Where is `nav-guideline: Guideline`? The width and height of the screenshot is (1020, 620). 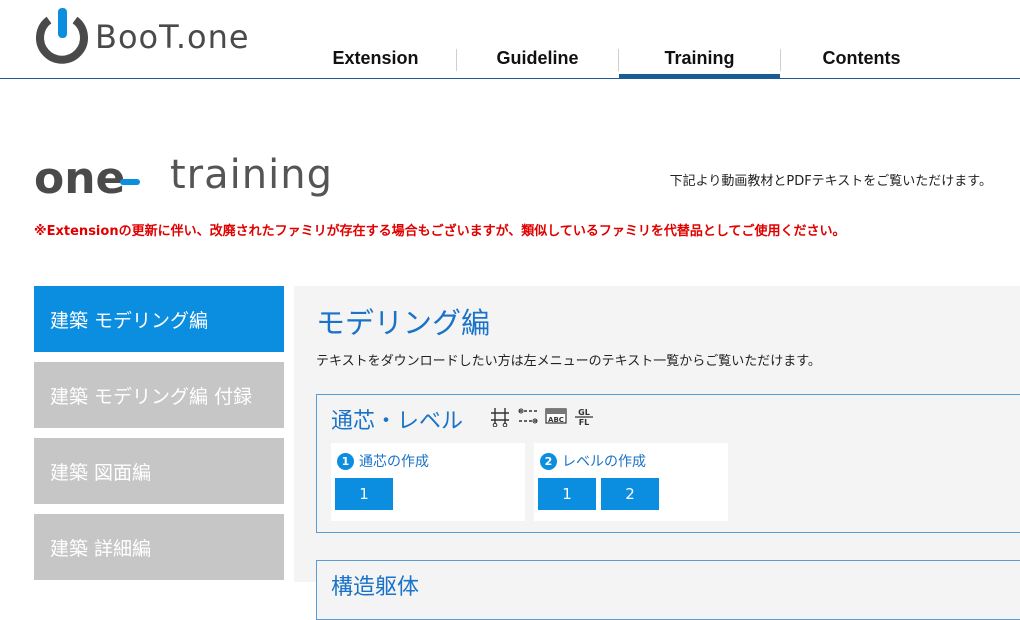 nav-guideline: Guideline is located at coordinates (537, 58).